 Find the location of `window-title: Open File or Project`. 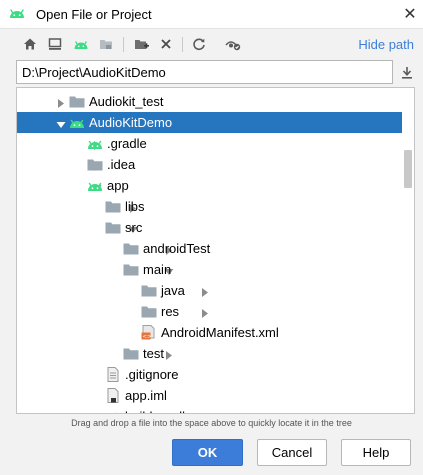

window-title: Open File or Project is located at coordinates (94, 14).